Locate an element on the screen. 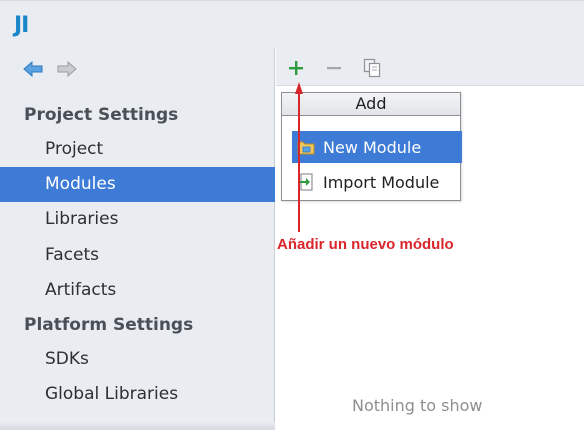  sidebar-item-modules: Modules is located at coordinates (137, 184).